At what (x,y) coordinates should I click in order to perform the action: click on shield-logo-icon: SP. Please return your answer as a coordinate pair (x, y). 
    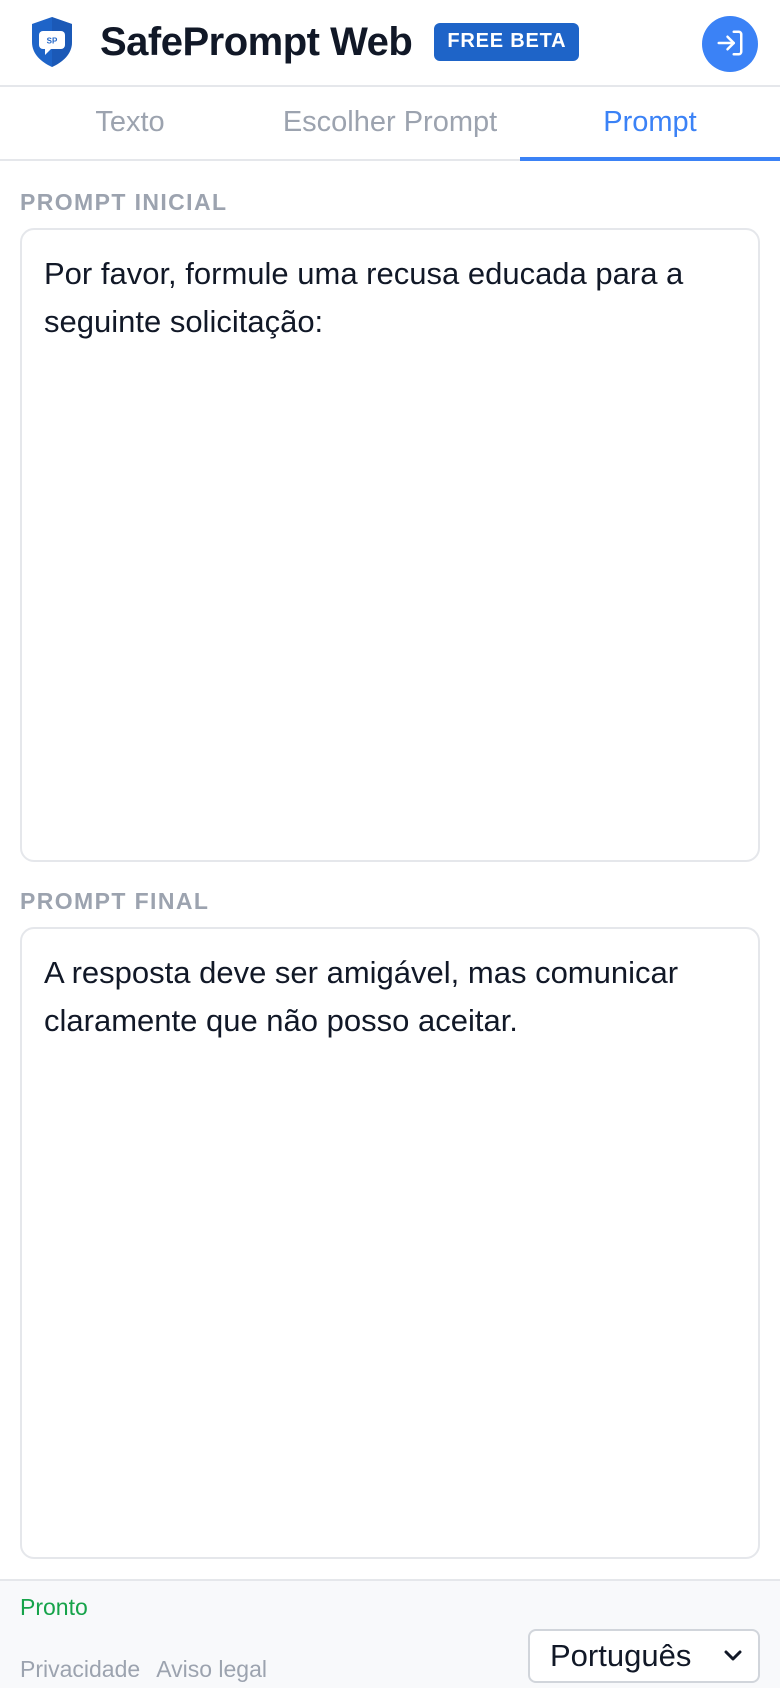
    Looking at the image, I should click on (52, 42).